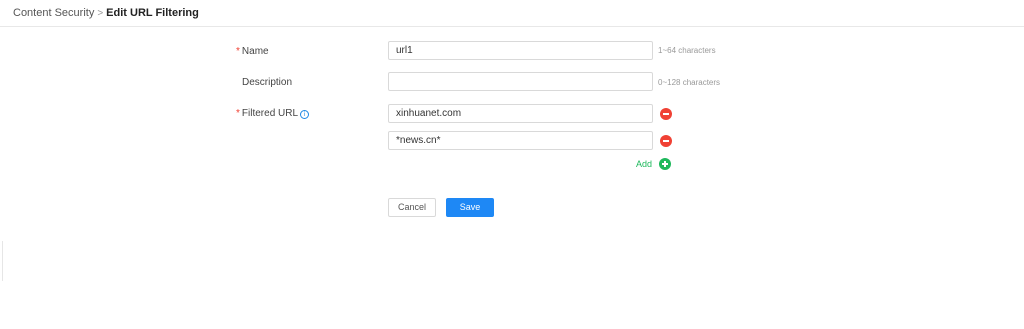 The height and width of the screenshot is (329, 1024). What do you see at coordinates (689, 82) in the screenshot?
I see `description-hint: 0~128 characters` at bounding box center [689, 82].